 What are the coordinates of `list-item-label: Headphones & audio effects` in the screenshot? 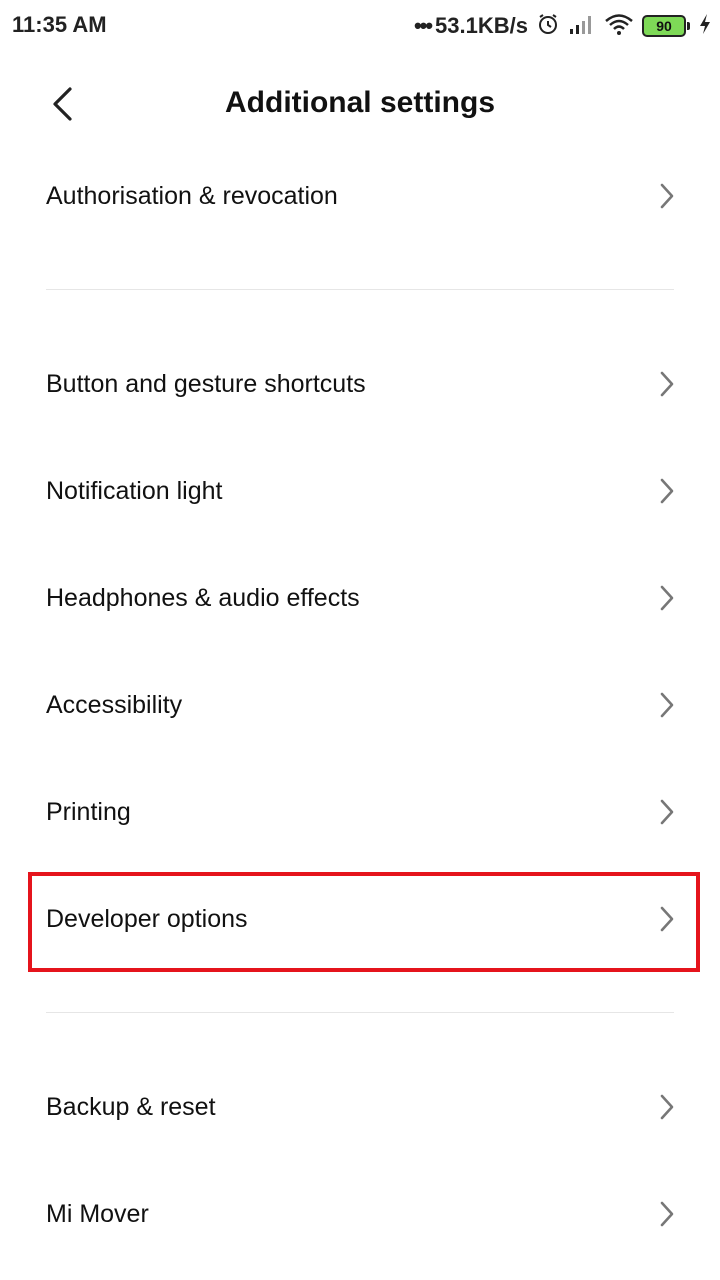 It's located at (203, 597).